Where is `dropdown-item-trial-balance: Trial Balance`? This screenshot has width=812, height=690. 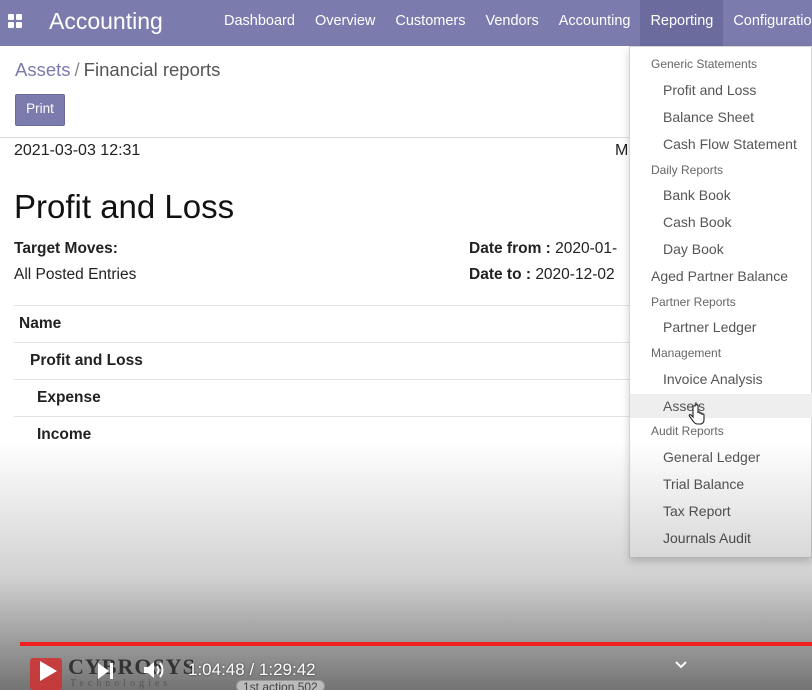 dropdown-item-trial-balance: Trial Balance is located at coordinates (721, 484).